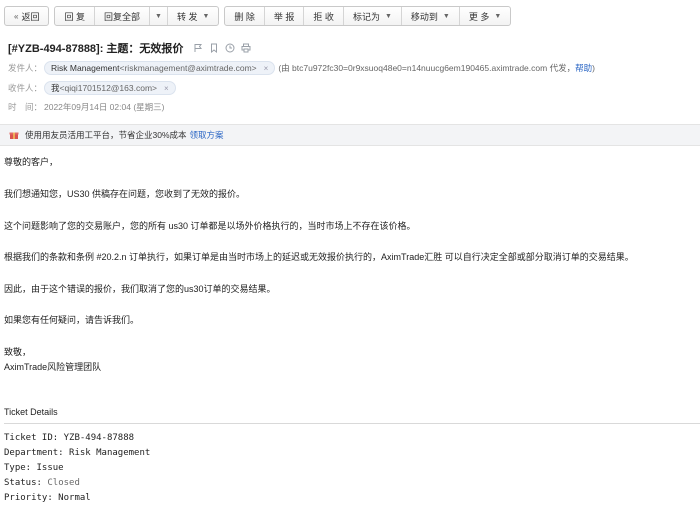  I want to click on signature: AximTrade风险管理团队, so click(53, 367).